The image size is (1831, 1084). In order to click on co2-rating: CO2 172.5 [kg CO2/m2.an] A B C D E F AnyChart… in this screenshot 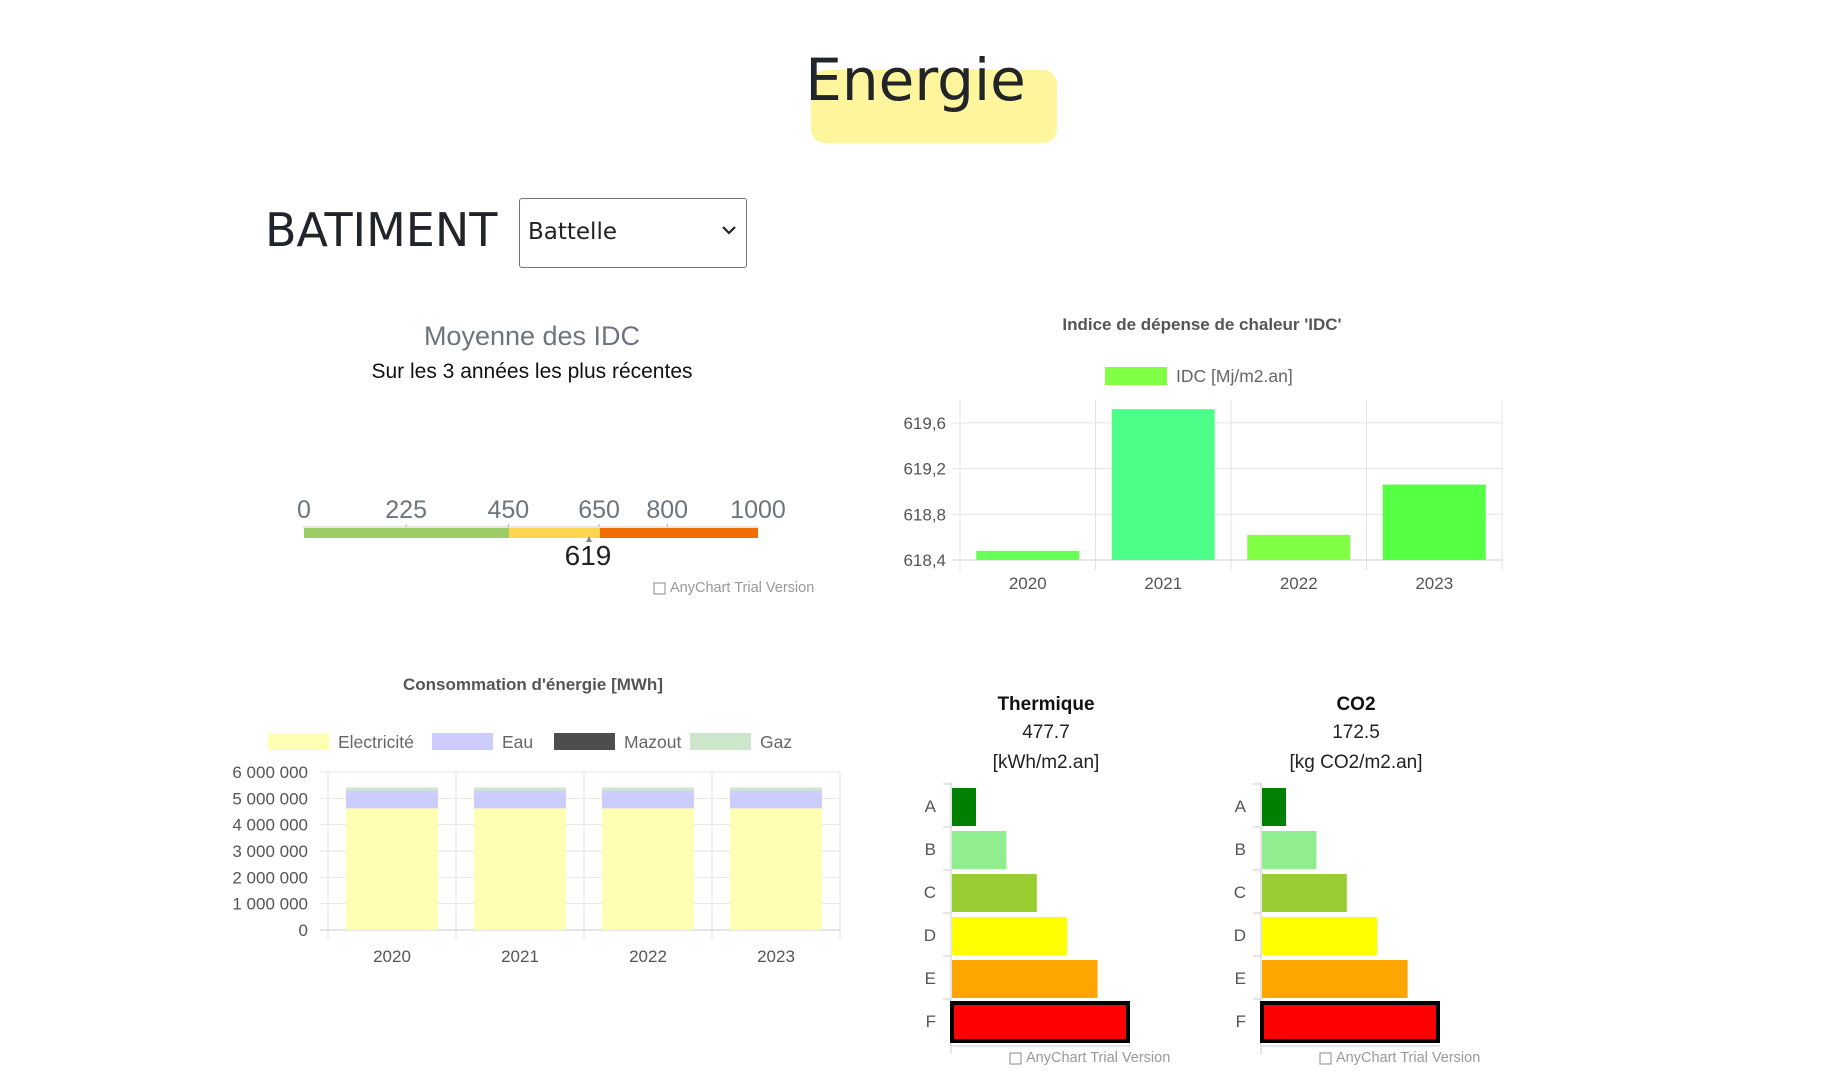, I will do `click(1357, 880)`.